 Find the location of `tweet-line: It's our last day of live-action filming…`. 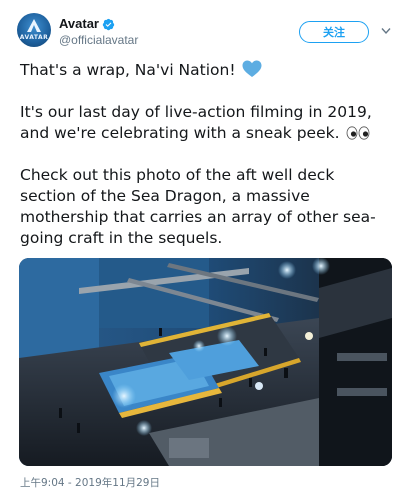

tweet-line: It's our last day of live-action filming… is located at coordinates (196, 112).